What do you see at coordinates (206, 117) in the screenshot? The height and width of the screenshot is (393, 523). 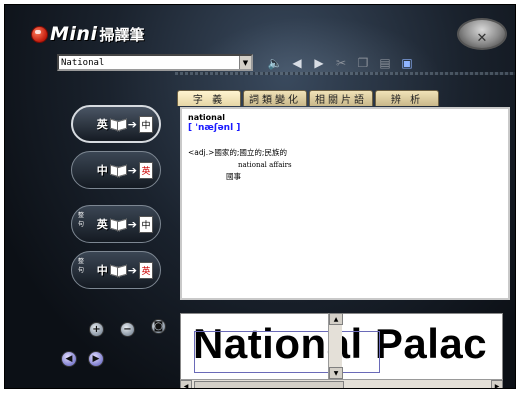 I see `entry-word: national` at bounding box center [206, 117].